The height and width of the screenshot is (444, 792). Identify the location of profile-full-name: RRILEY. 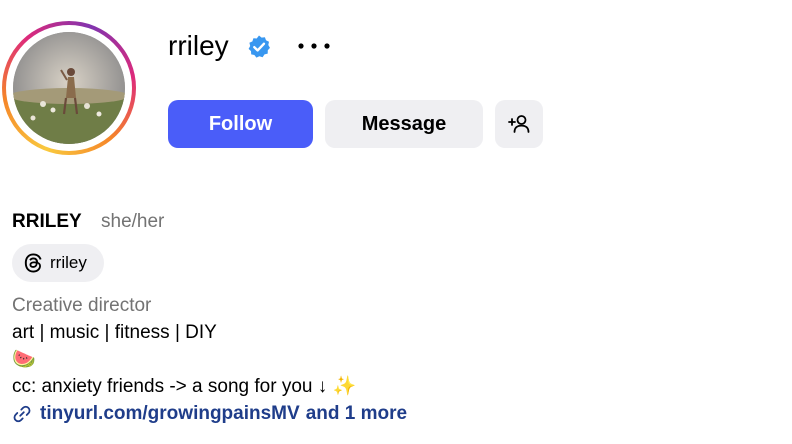
(47, 221).